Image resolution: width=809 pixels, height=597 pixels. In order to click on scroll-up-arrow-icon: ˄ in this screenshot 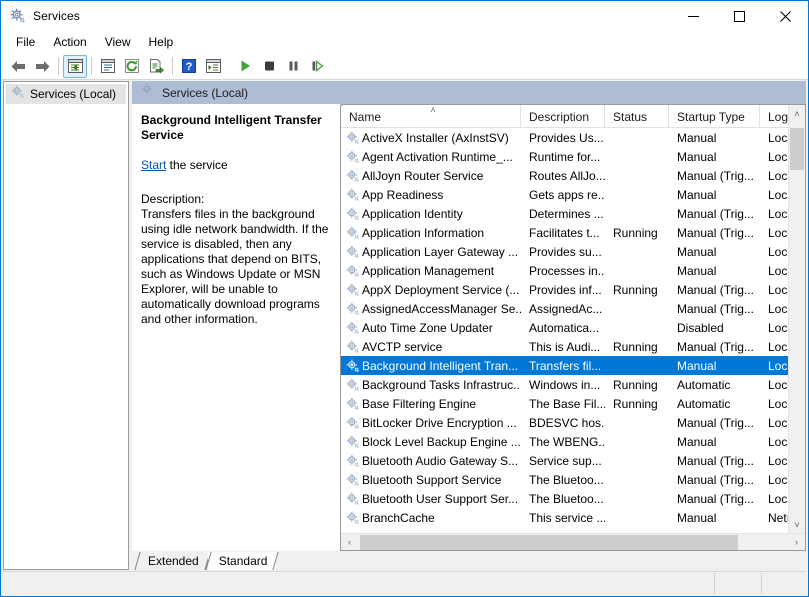, I will do `click(797, 113)`.